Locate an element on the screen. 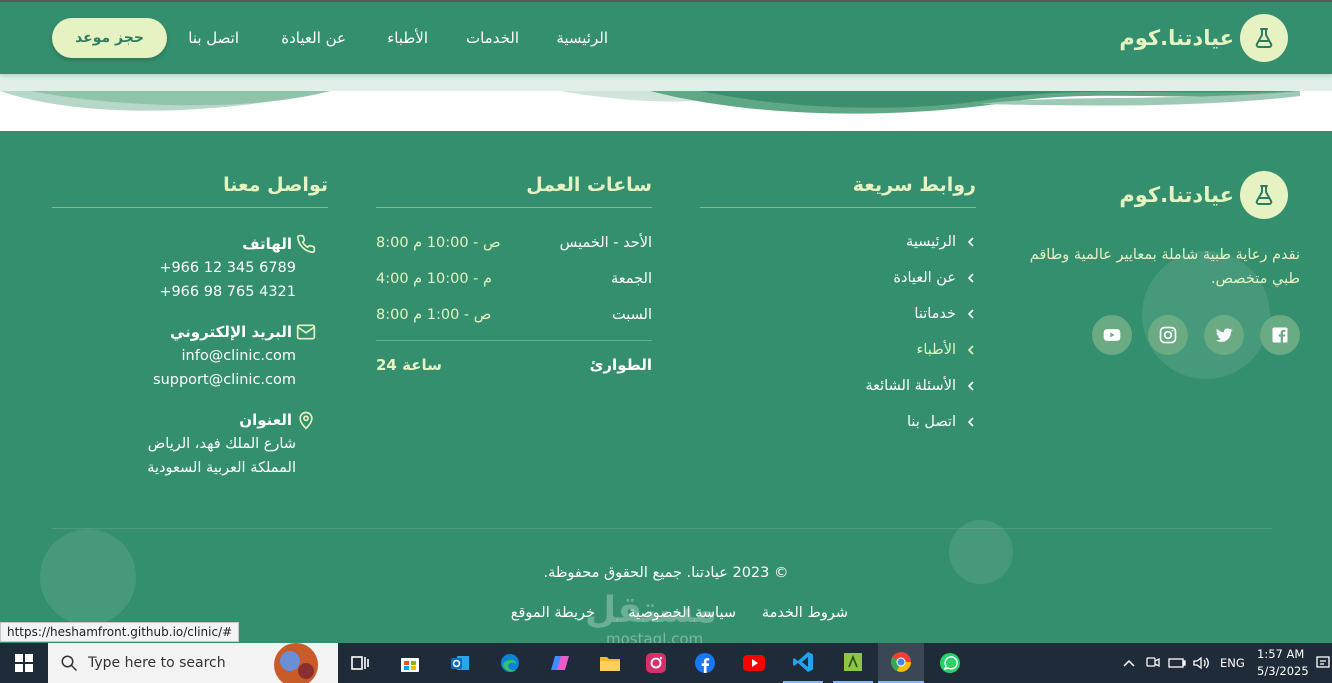 The image size is (1332, 683). quick-links-title: روابط سريعة is located at coordinates (914, 185).